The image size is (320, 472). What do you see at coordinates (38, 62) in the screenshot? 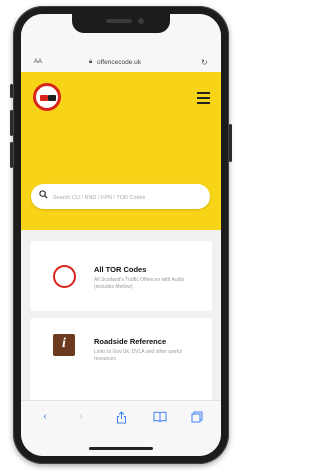
I see `text-size-button: AA` at bounding box center [38, 62].